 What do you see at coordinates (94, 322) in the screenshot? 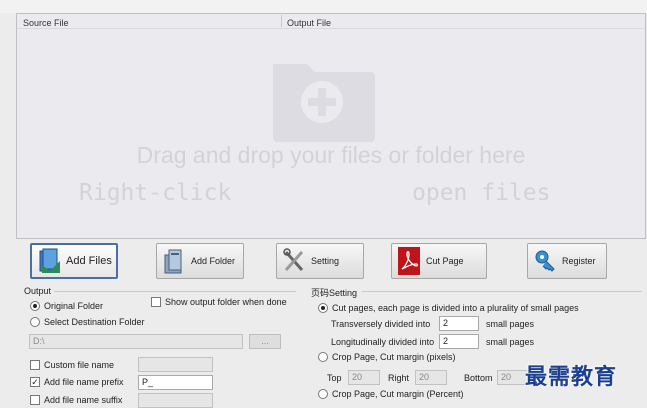
I see `select-destination-label: Select Destination Folder` at bounding box center [94, 322].